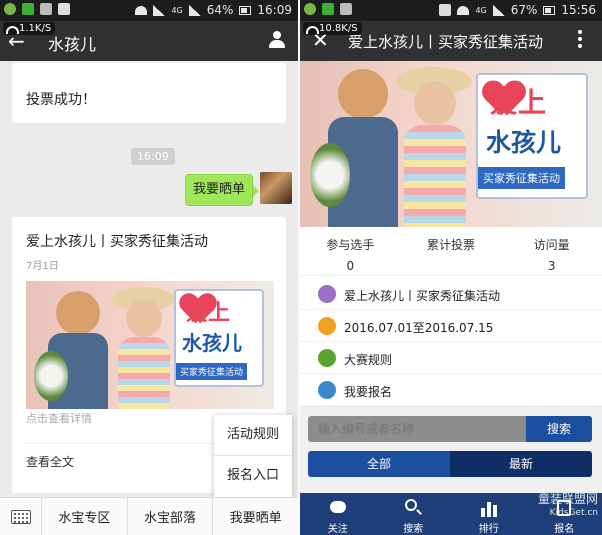 This screenshot has width=602, height=535. Describe the element at coordinates (419, 328) in the screenshot. I see `info-text: 2016.07.01至2016.07.15` at that location.